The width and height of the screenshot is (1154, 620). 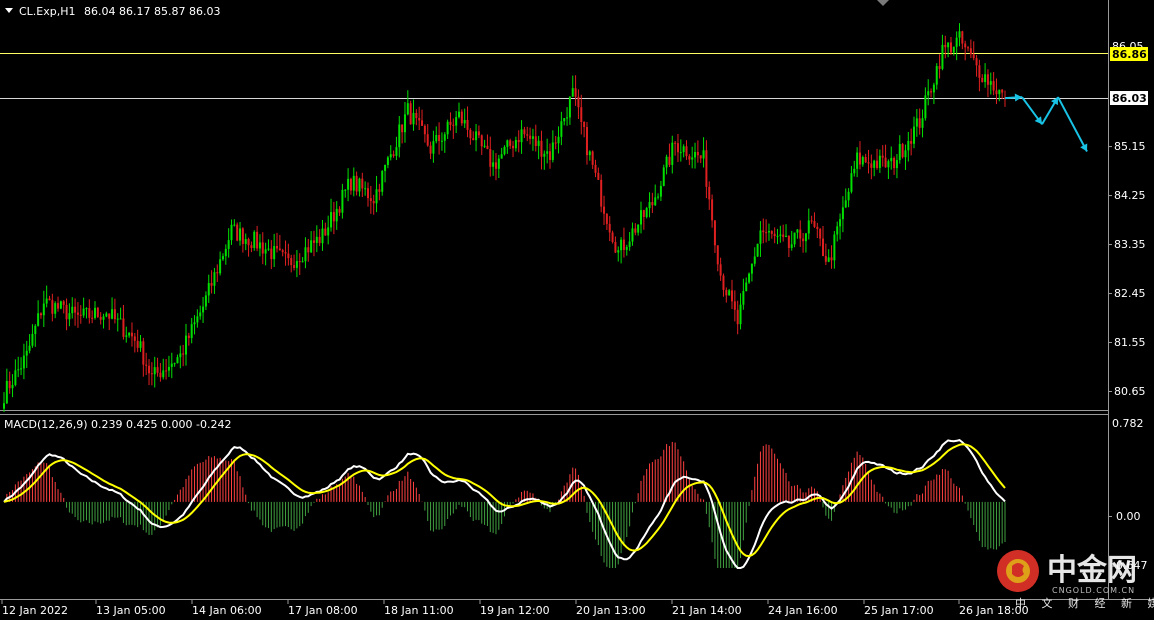 What do you see at coordinates (1130, 293) in the screenshot?
I see `price-tick-label: 82.45` at bounding box center [1130, 293].